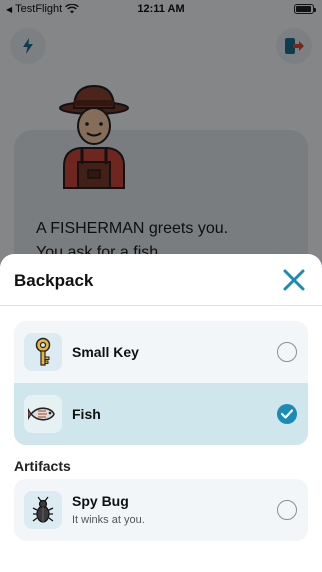  Describe the element at coordinates (41, 414) in the screenshot. I see `fish-icon` at that location.